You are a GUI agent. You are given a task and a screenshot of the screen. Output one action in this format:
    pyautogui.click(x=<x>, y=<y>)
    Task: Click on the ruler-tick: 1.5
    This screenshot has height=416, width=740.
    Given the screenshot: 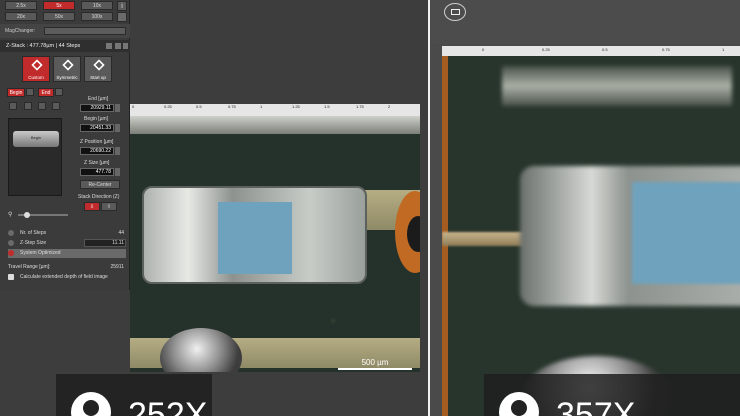 What is the action you would take?
    pyautogui.click(x=327, y=106)
    